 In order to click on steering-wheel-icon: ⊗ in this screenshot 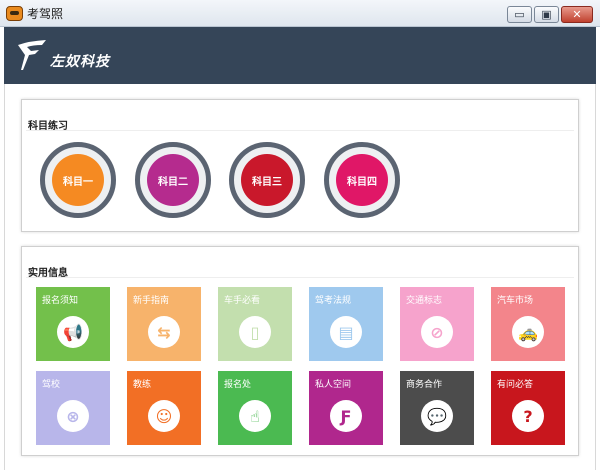, I will do `click(73, 416)`.